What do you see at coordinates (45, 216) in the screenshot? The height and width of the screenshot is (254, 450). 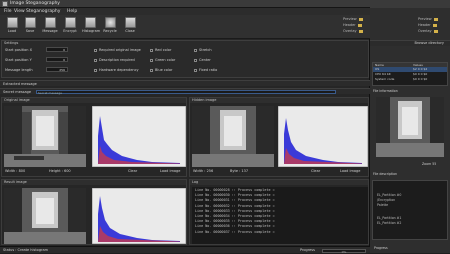 I see `result-image` at bounding box center [45, 216].